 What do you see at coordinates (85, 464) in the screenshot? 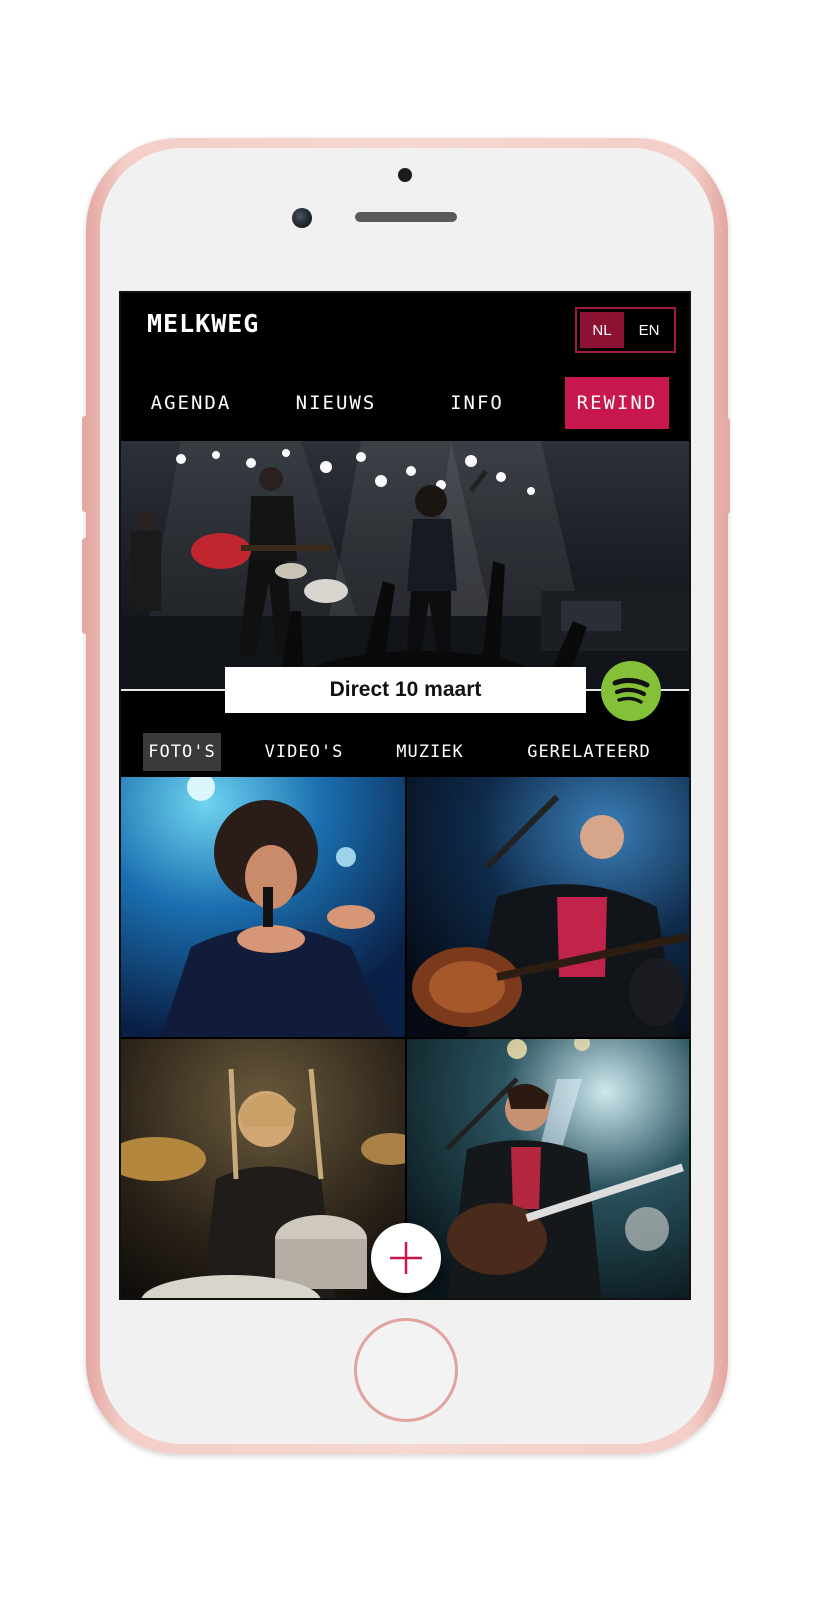
I see `volume-up-button` at bounding box center [85, 464].